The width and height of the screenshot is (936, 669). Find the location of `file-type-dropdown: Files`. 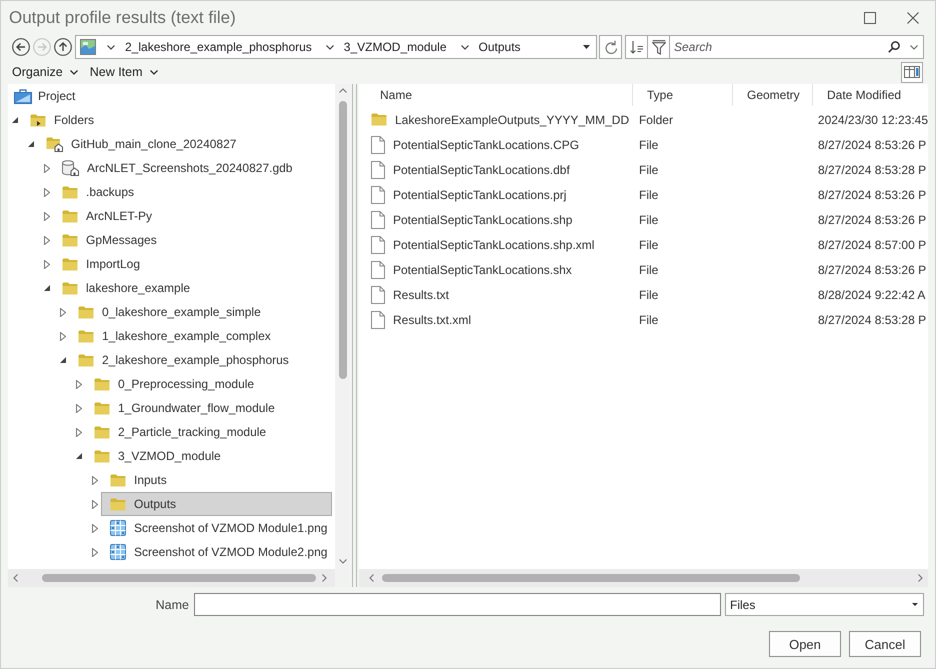

file-type-dropdown: Files is located at coordinates (824, 604).